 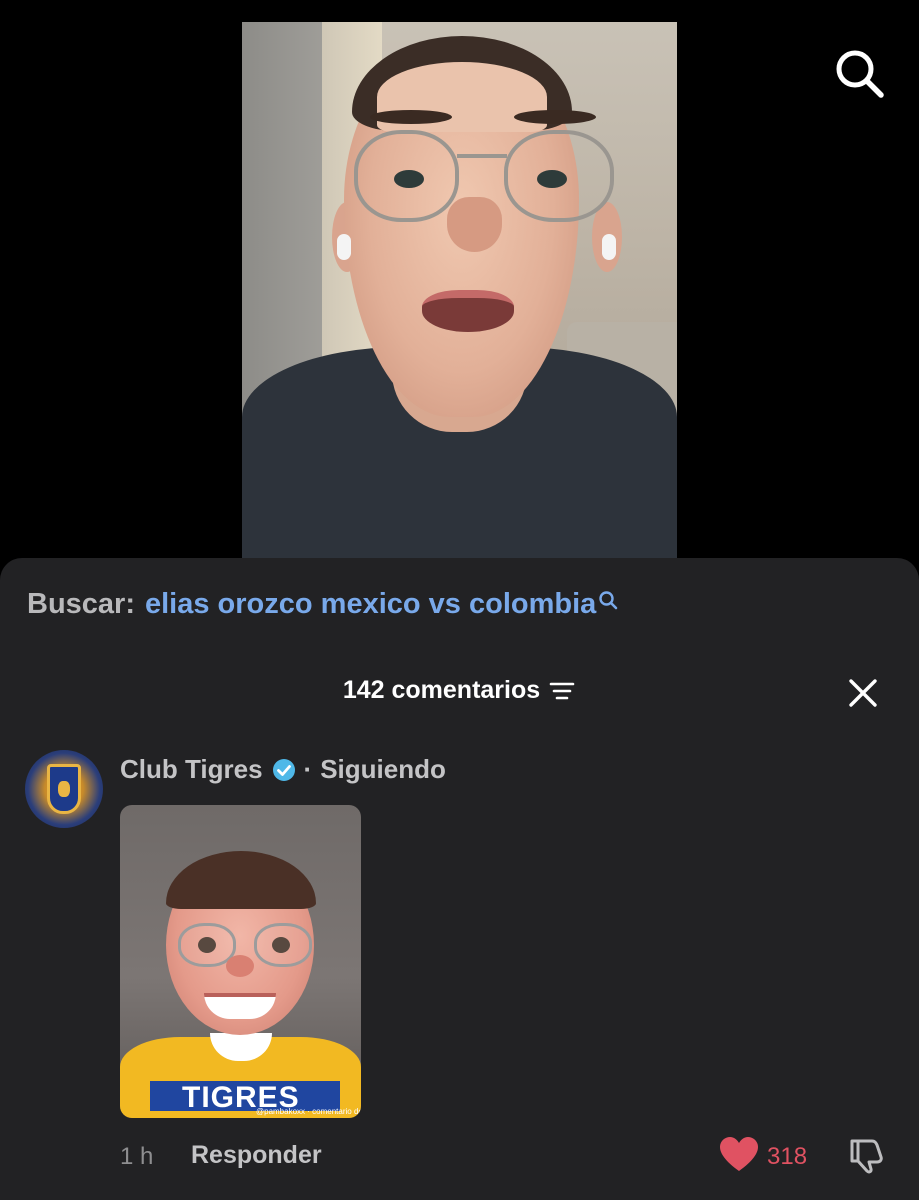 I want to click on glasses-lens-left, so click(x=406, y=176).